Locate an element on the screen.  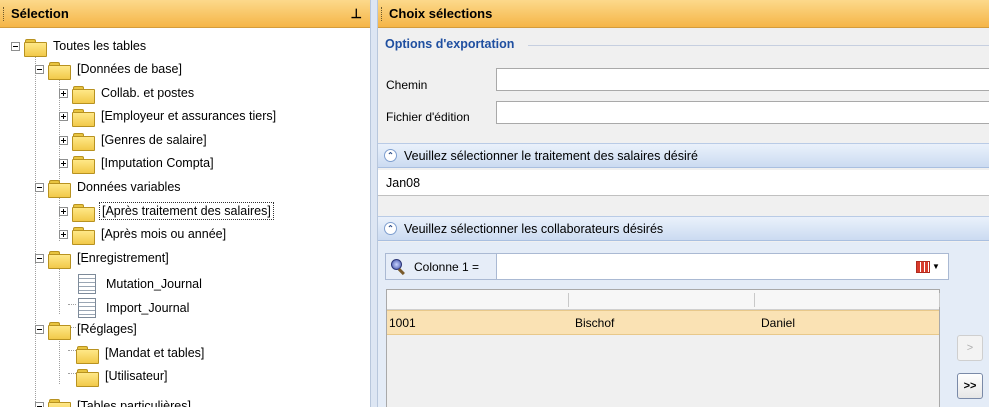
table-row: 1001 Bischof Daniel is located at coordinates (663, 322).